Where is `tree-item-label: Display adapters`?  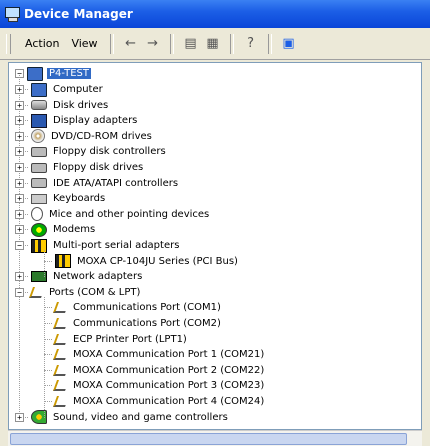 tree-item-label: Display adapters is located at coordinates (95, 121).